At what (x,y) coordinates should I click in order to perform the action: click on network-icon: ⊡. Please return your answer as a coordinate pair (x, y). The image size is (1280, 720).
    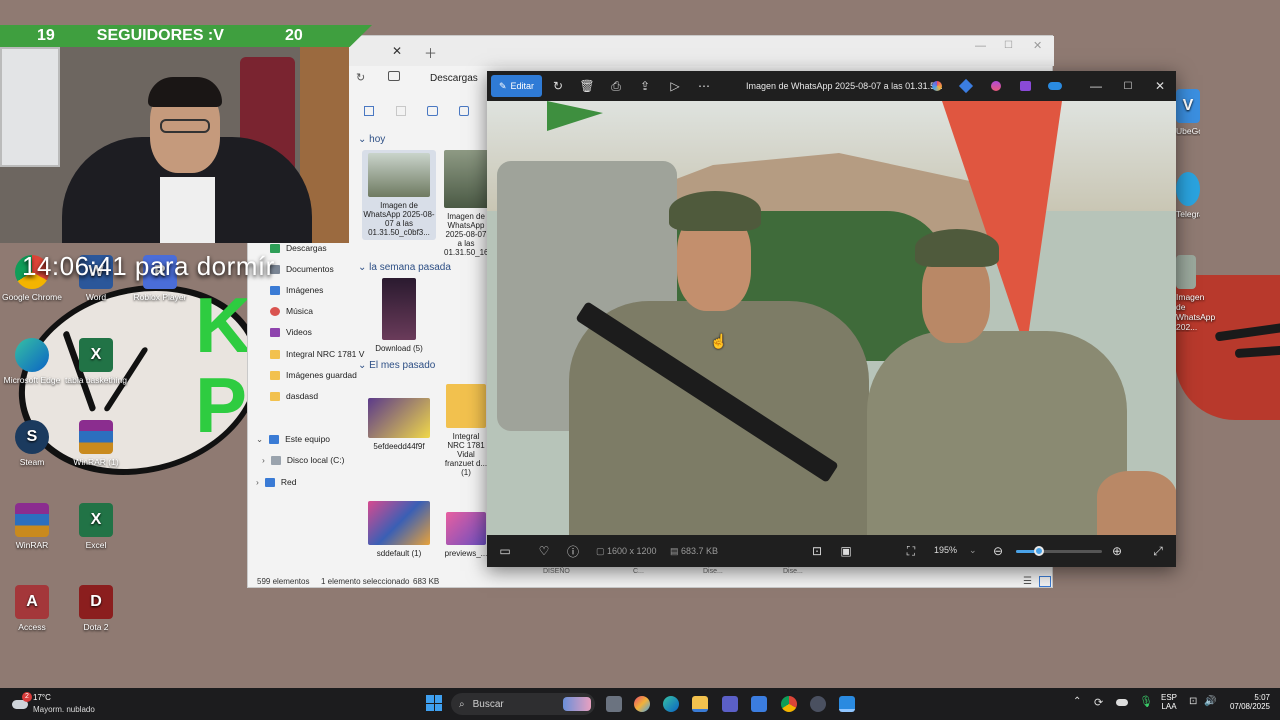
    Looking at the image, I should click on (1193, 701).